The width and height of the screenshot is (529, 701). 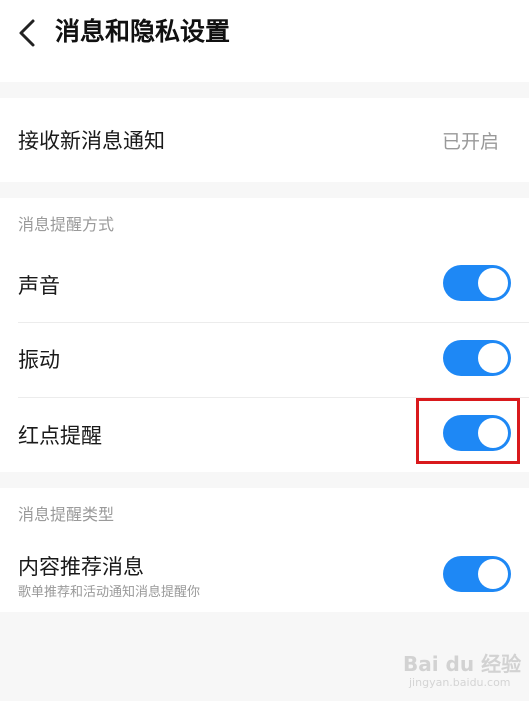 I want to click on top-bar: 消息和隐私设置, so click(x=264, y=41).